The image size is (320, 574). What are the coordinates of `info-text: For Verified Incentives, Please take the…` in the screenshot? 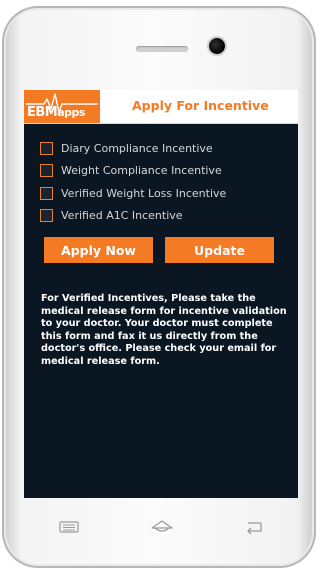 It's located at (164, 330).